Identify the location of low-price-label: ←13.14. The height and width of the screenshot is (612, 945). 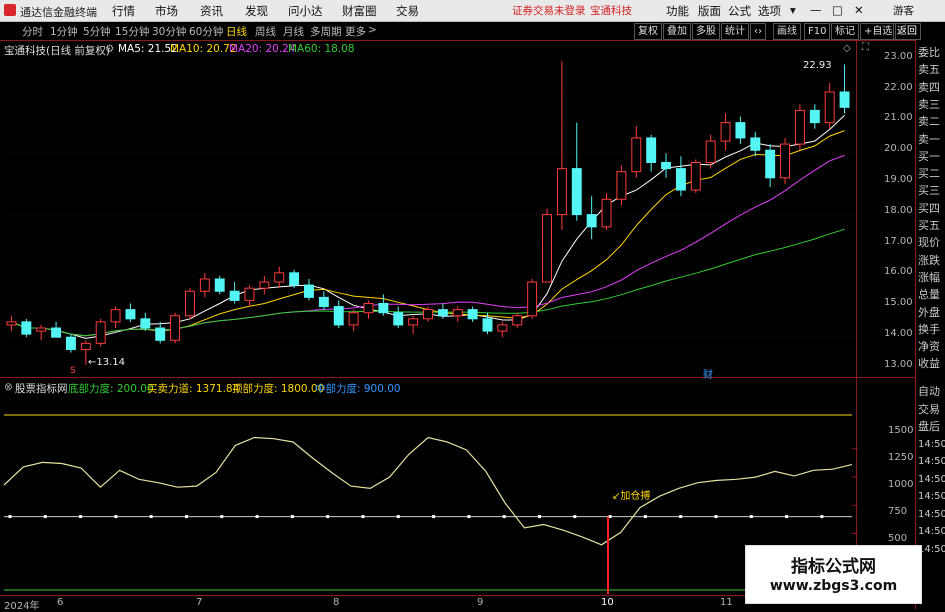
(107, 362).